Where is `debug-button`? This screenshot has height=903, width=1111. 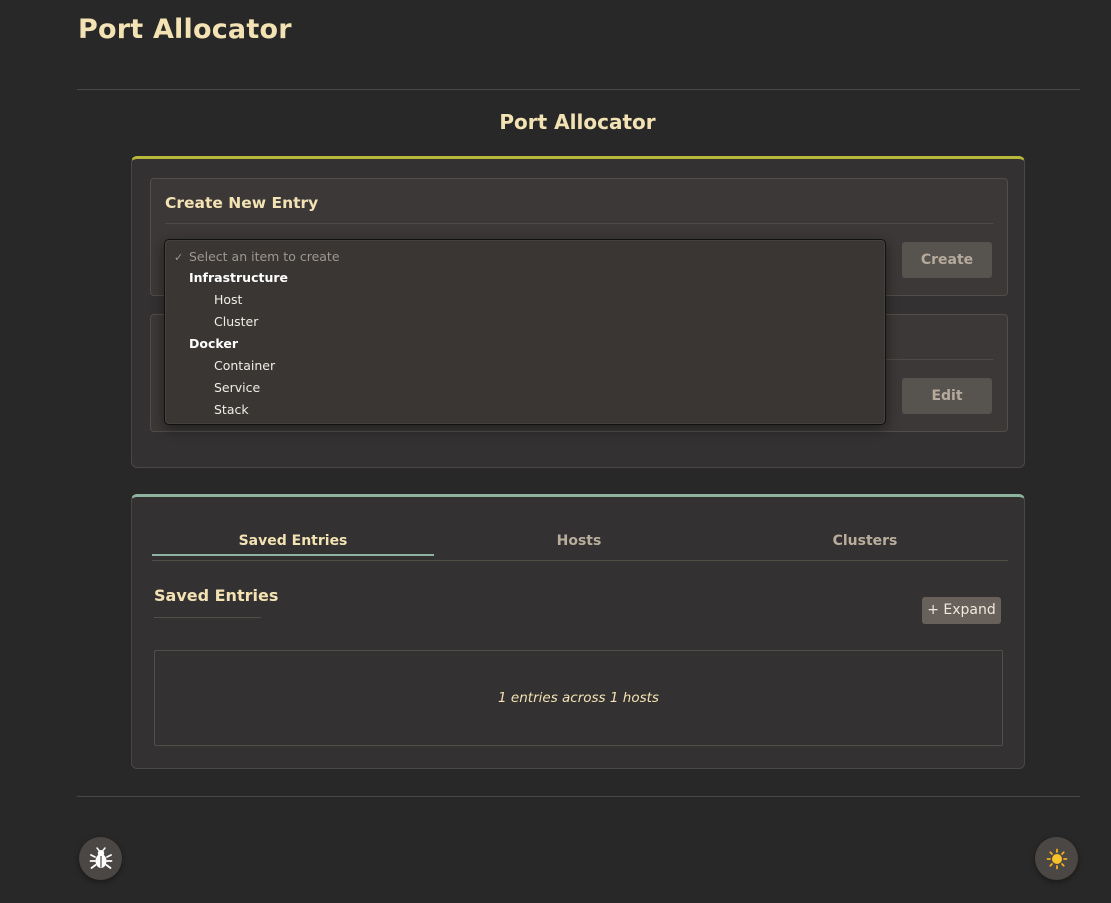 debug-button is located at coordinates (100, 858).